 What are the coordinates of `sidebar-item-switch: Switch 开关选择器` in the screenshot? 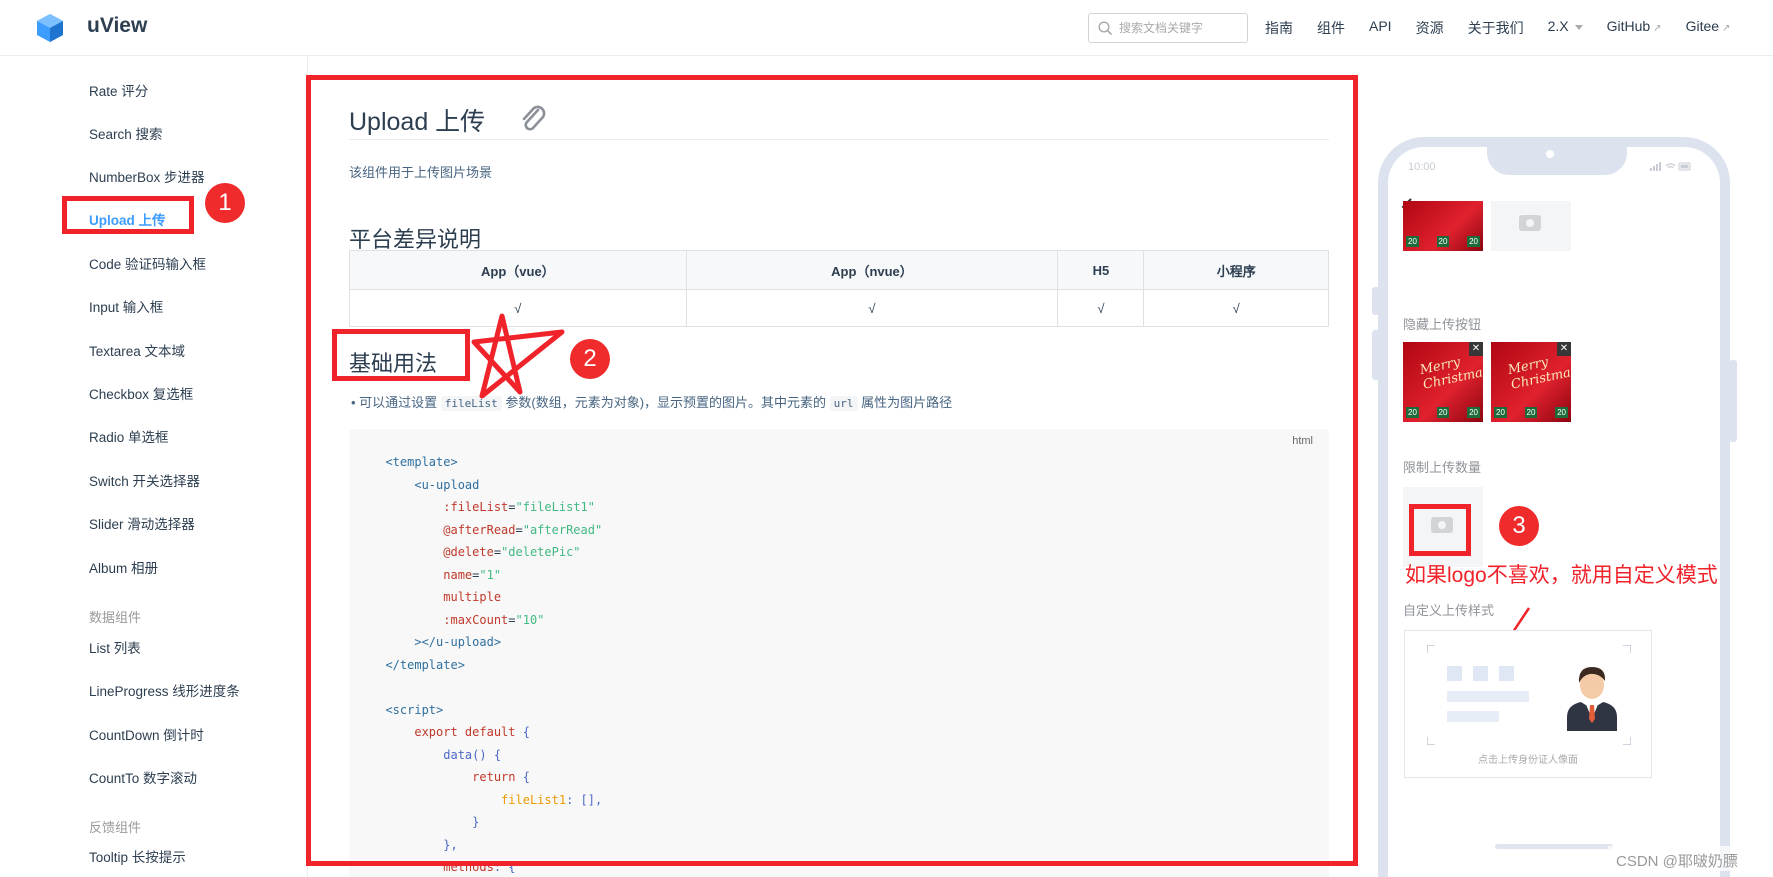 It's located at (144, 480).